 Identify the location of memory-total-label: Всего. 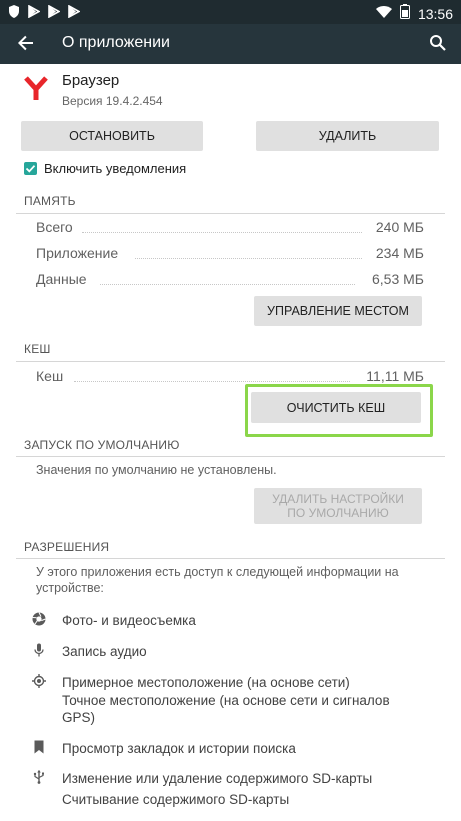
(54, 227).